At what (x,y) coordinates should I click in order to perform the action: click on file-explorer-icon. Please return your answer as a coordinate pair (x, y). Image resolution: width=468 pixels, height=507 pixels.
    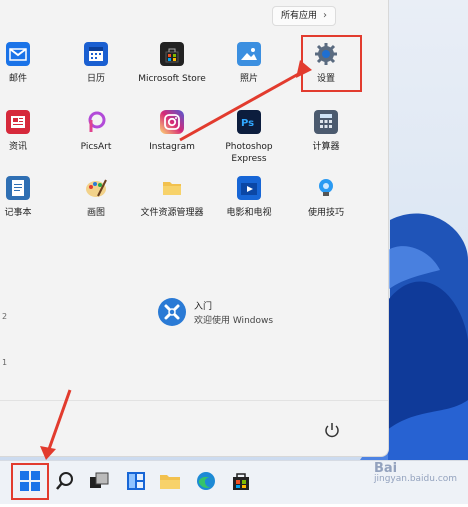
    Looking at the image, I should click on (170, 482).